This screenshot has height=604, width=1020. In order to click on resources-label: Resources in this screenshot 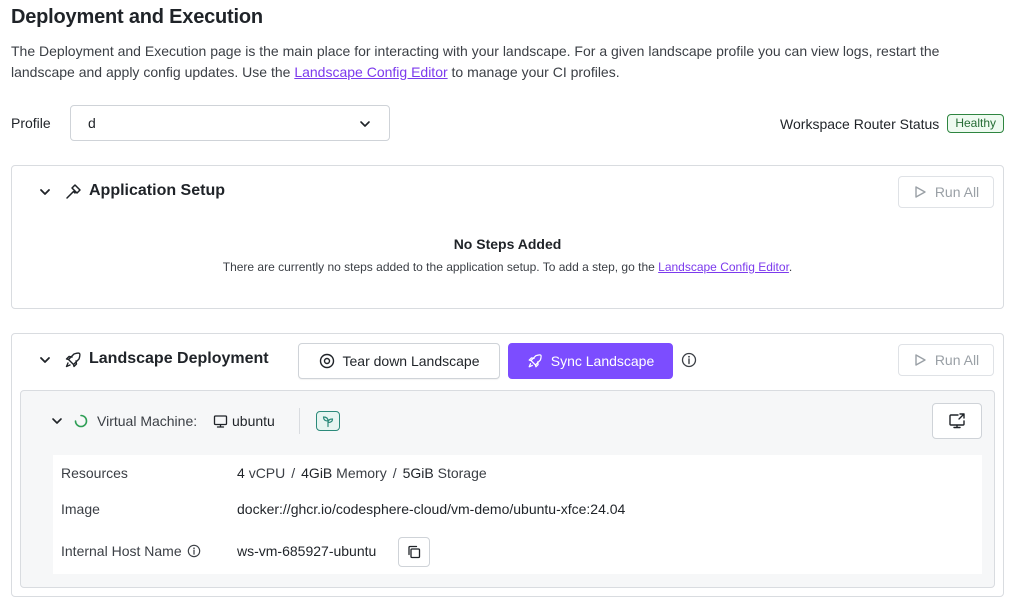, I will do `click(94, 473)`.